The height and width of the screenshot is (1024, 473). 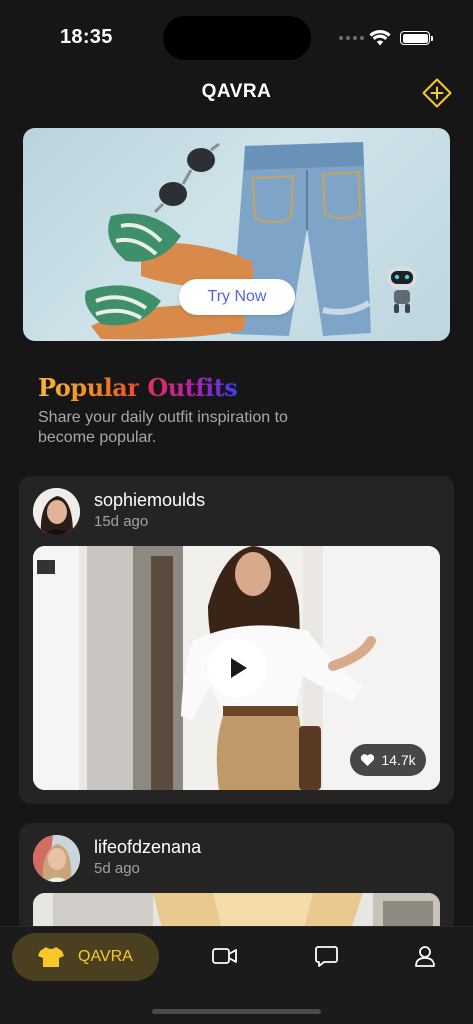 I want to click on section-title-word-1: Popular, so click(x=89, y=387).